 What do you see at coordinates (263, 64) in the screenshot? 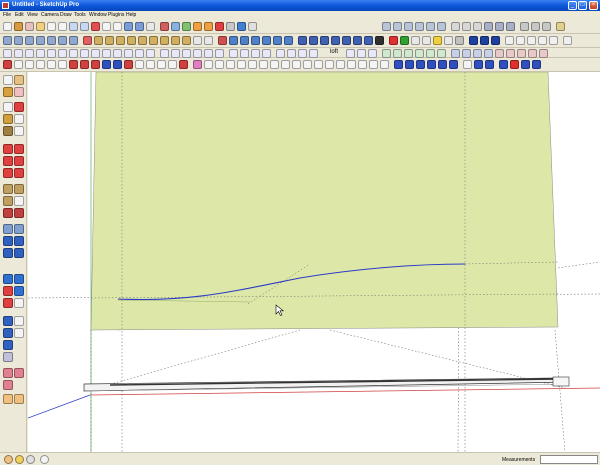
I see `misc-tool-24-icon` at bounding box center [263, 64].